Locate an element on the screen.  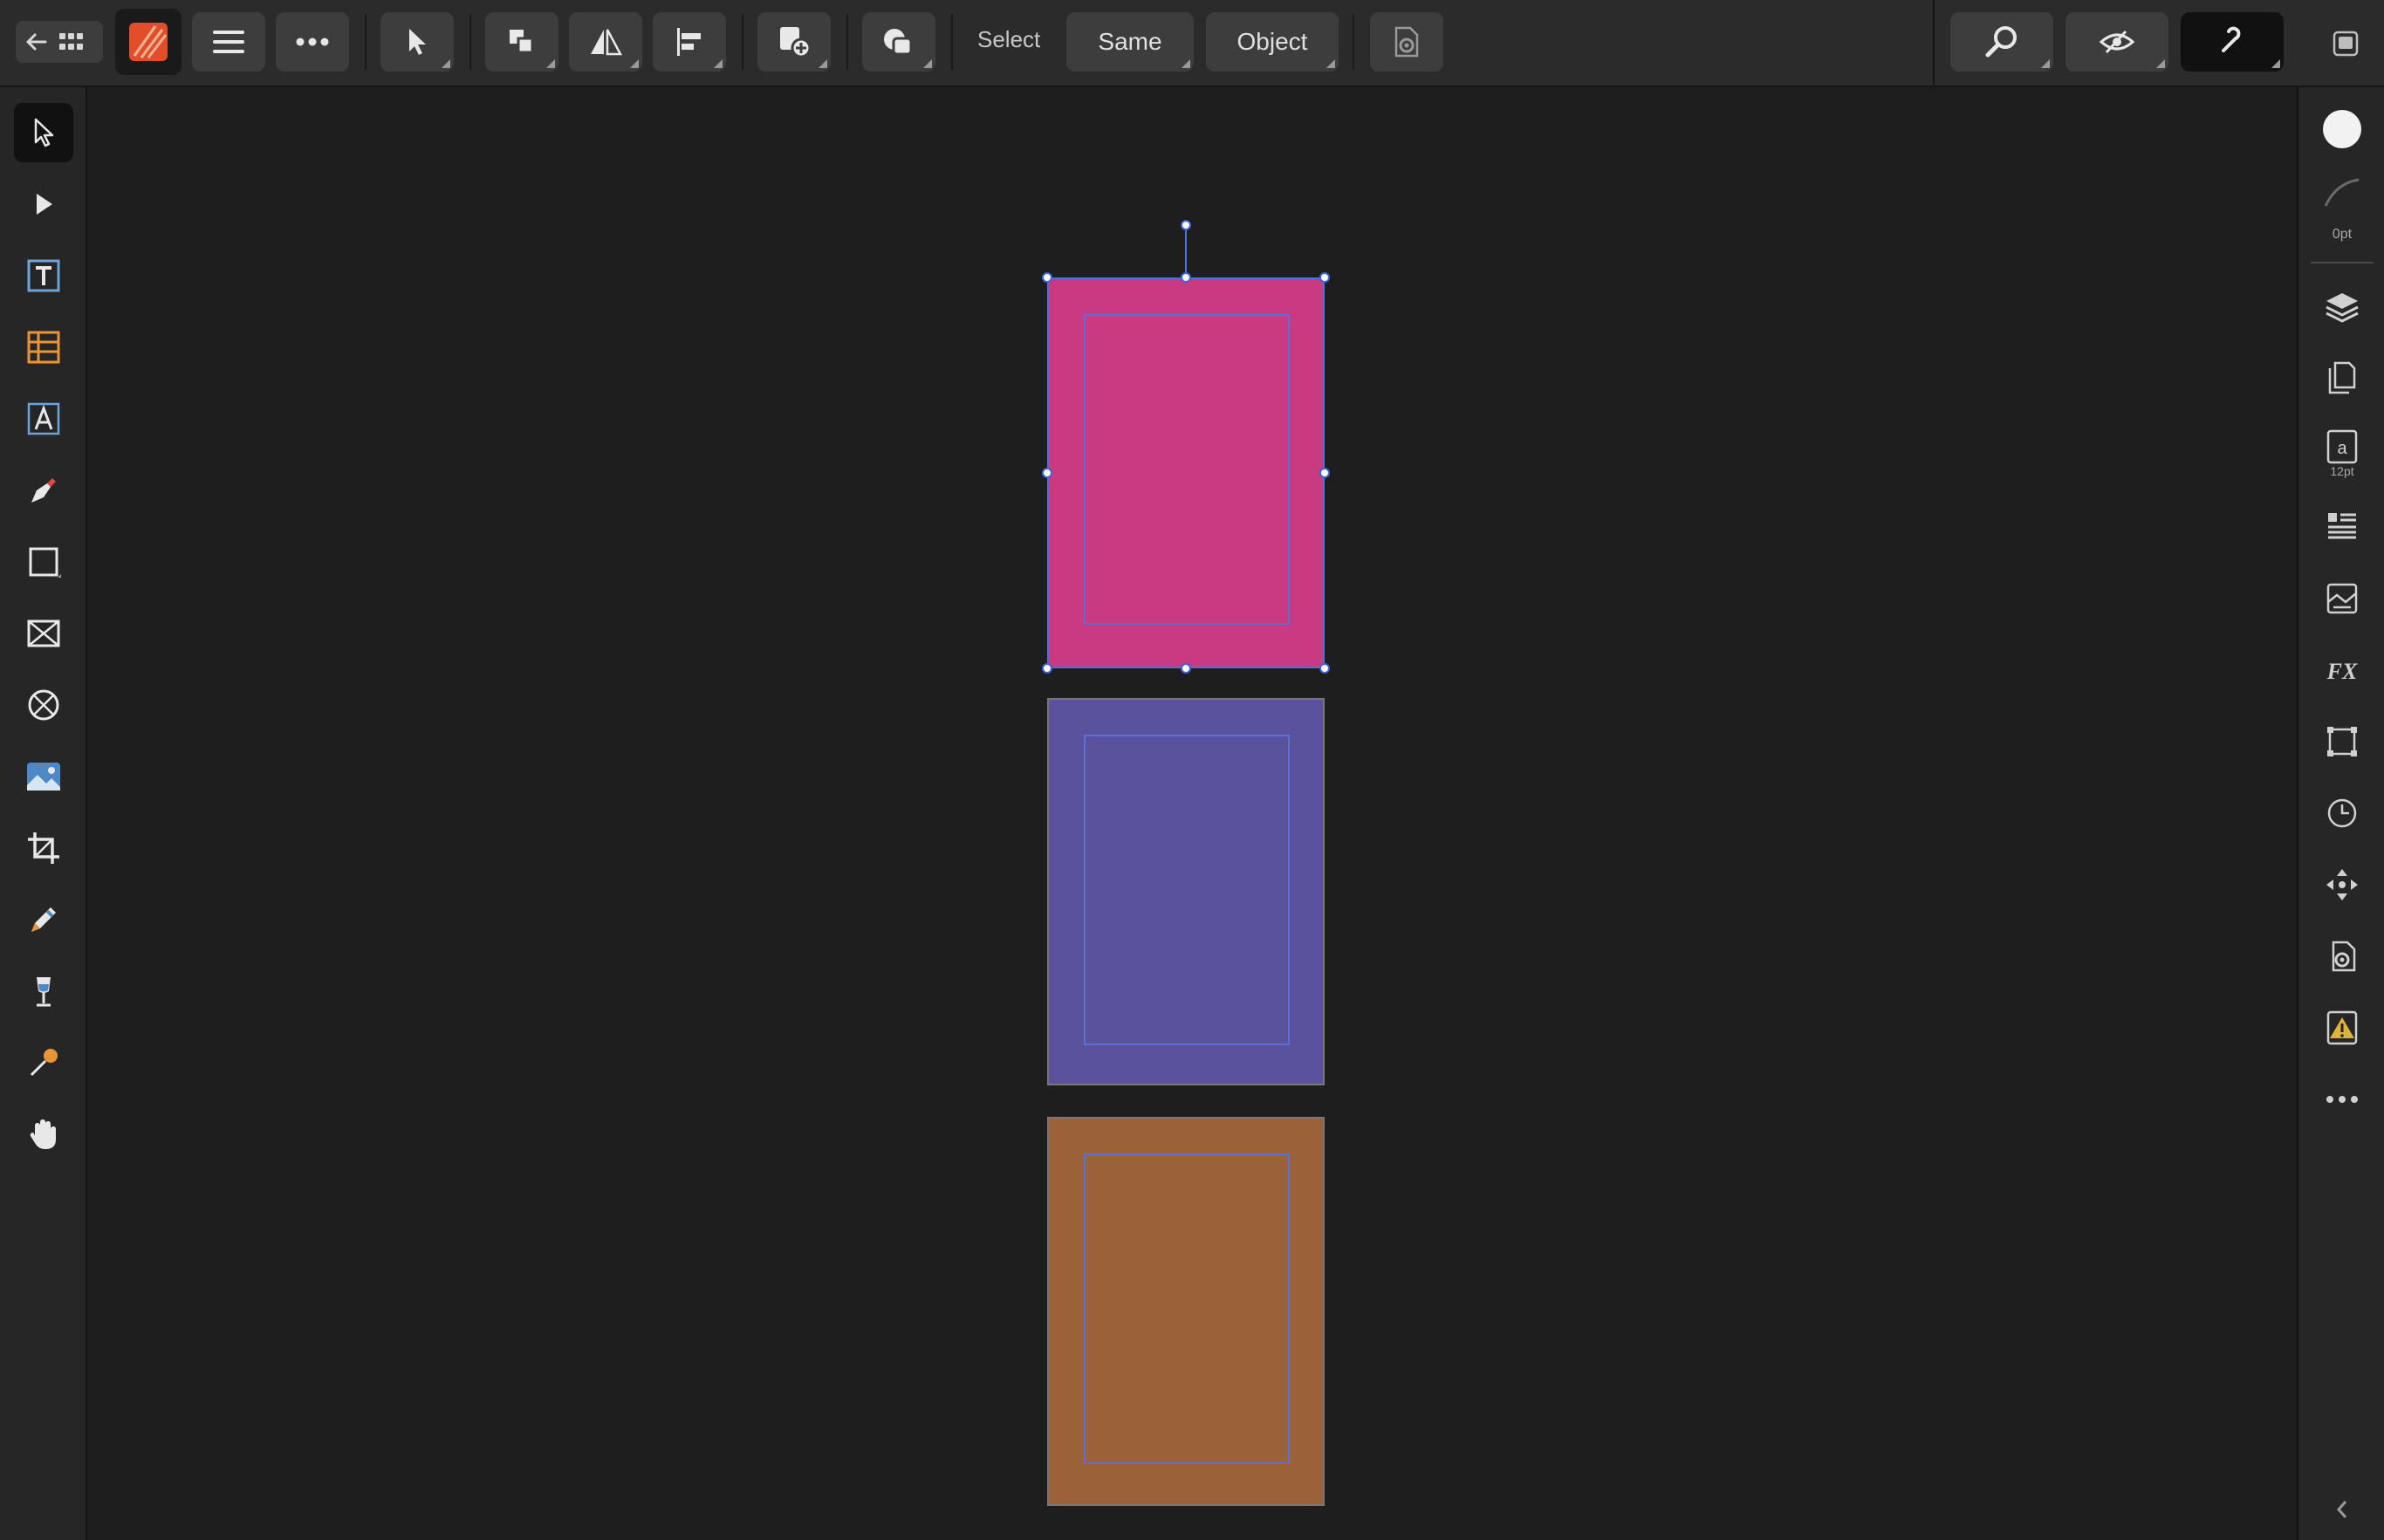
tool-frame-text is located at coordinates (43, 275).